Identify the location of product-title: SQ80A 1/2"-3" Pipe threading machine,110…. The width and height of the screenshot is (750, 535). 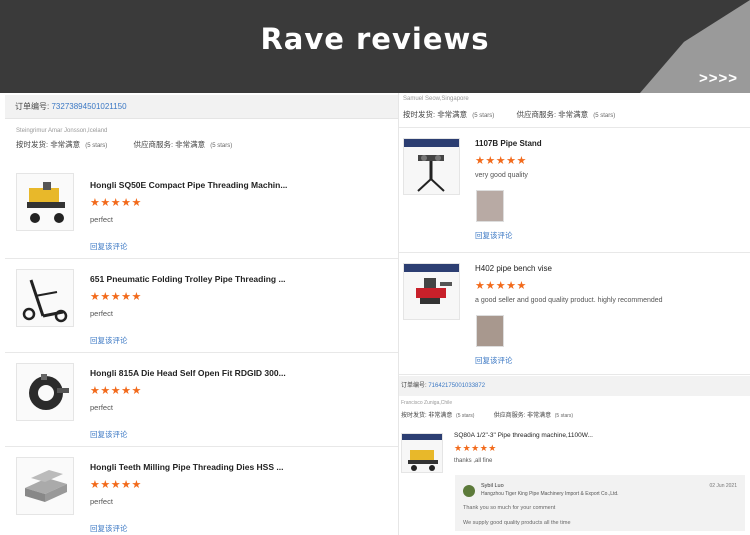
(523, 435).